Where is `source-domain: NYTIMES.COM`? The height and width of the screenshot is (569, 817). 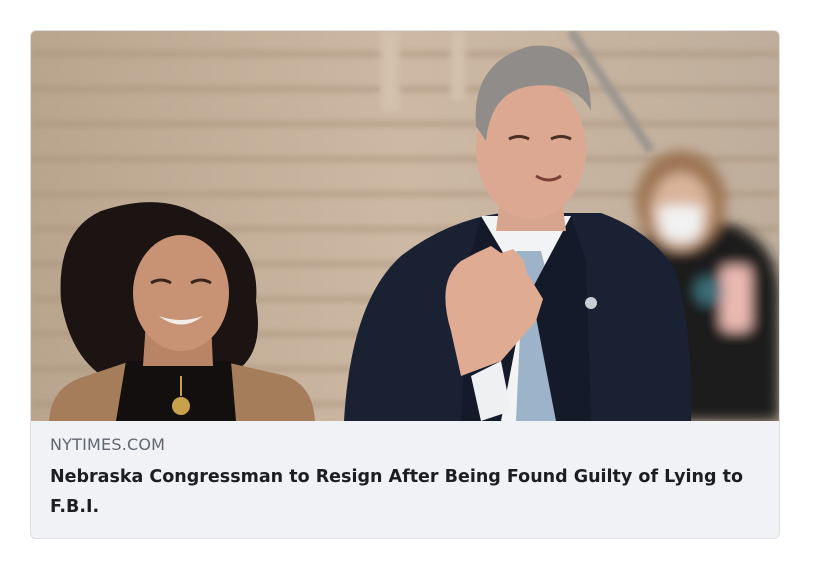
source-domain: NYTIMES.COM is located at coordinates (108, 444).